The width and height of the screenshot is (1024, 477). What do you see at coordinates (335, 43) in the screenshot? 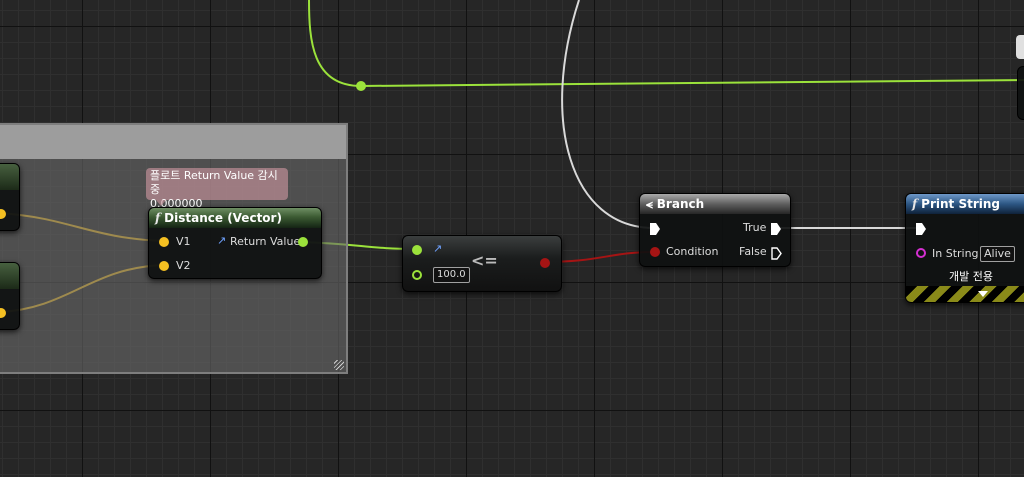
I see `float-wire-top-vertical` at bounding box center [335, 43].